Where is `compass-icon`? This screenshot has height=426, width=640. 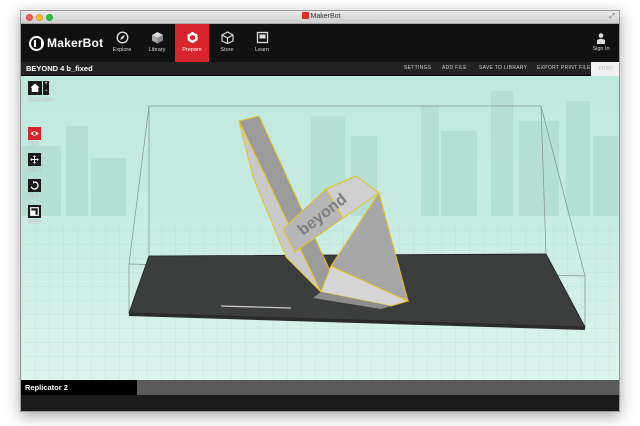 compass-icon is located at coordinates (122, 37).